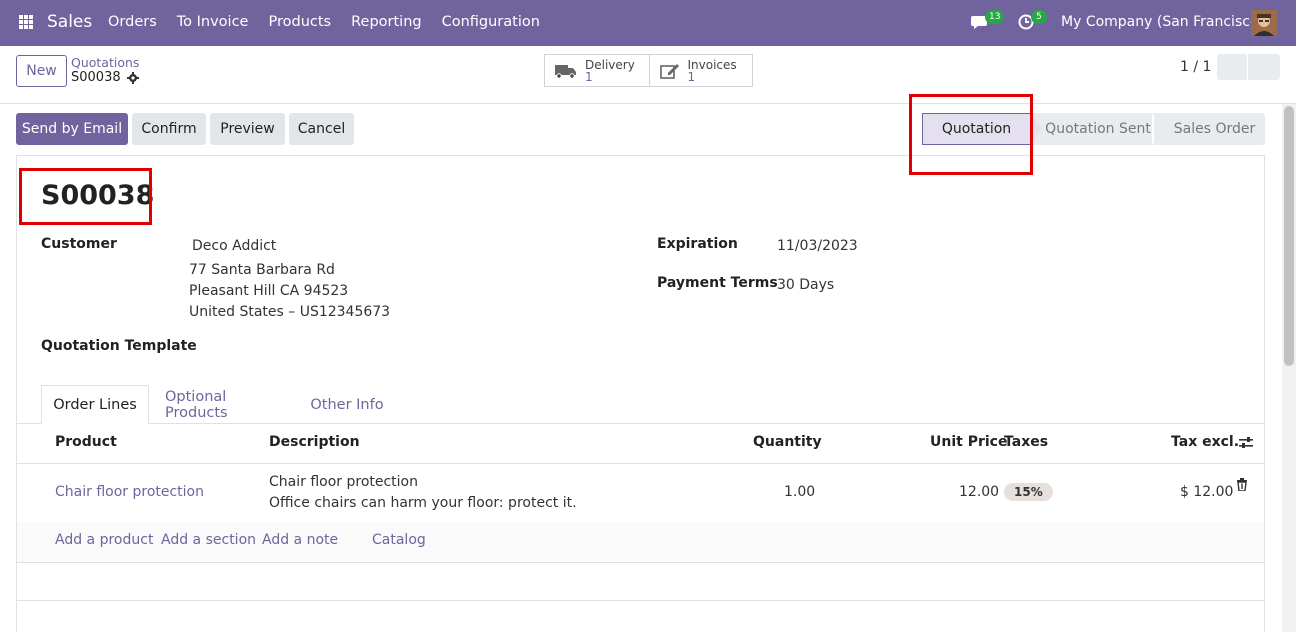  What do you see at coordinates (314, 442) in the screenshot?
I see `column-description: Description` at bounding box center [314, 442].